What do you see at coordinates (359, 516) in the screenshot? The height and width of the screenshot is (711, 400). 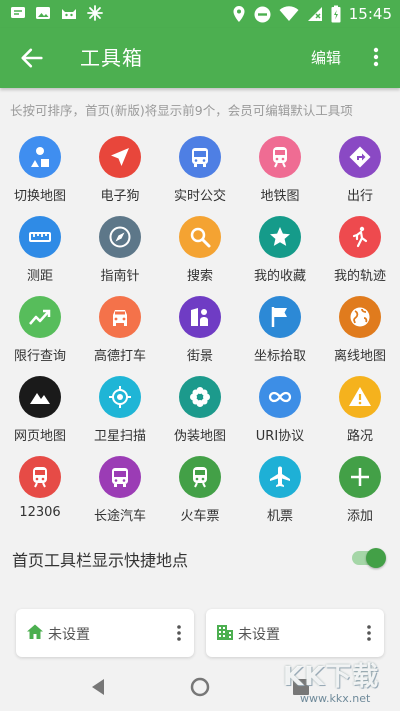 I see `tool-label: 添加` at bounding box center [359, 516].